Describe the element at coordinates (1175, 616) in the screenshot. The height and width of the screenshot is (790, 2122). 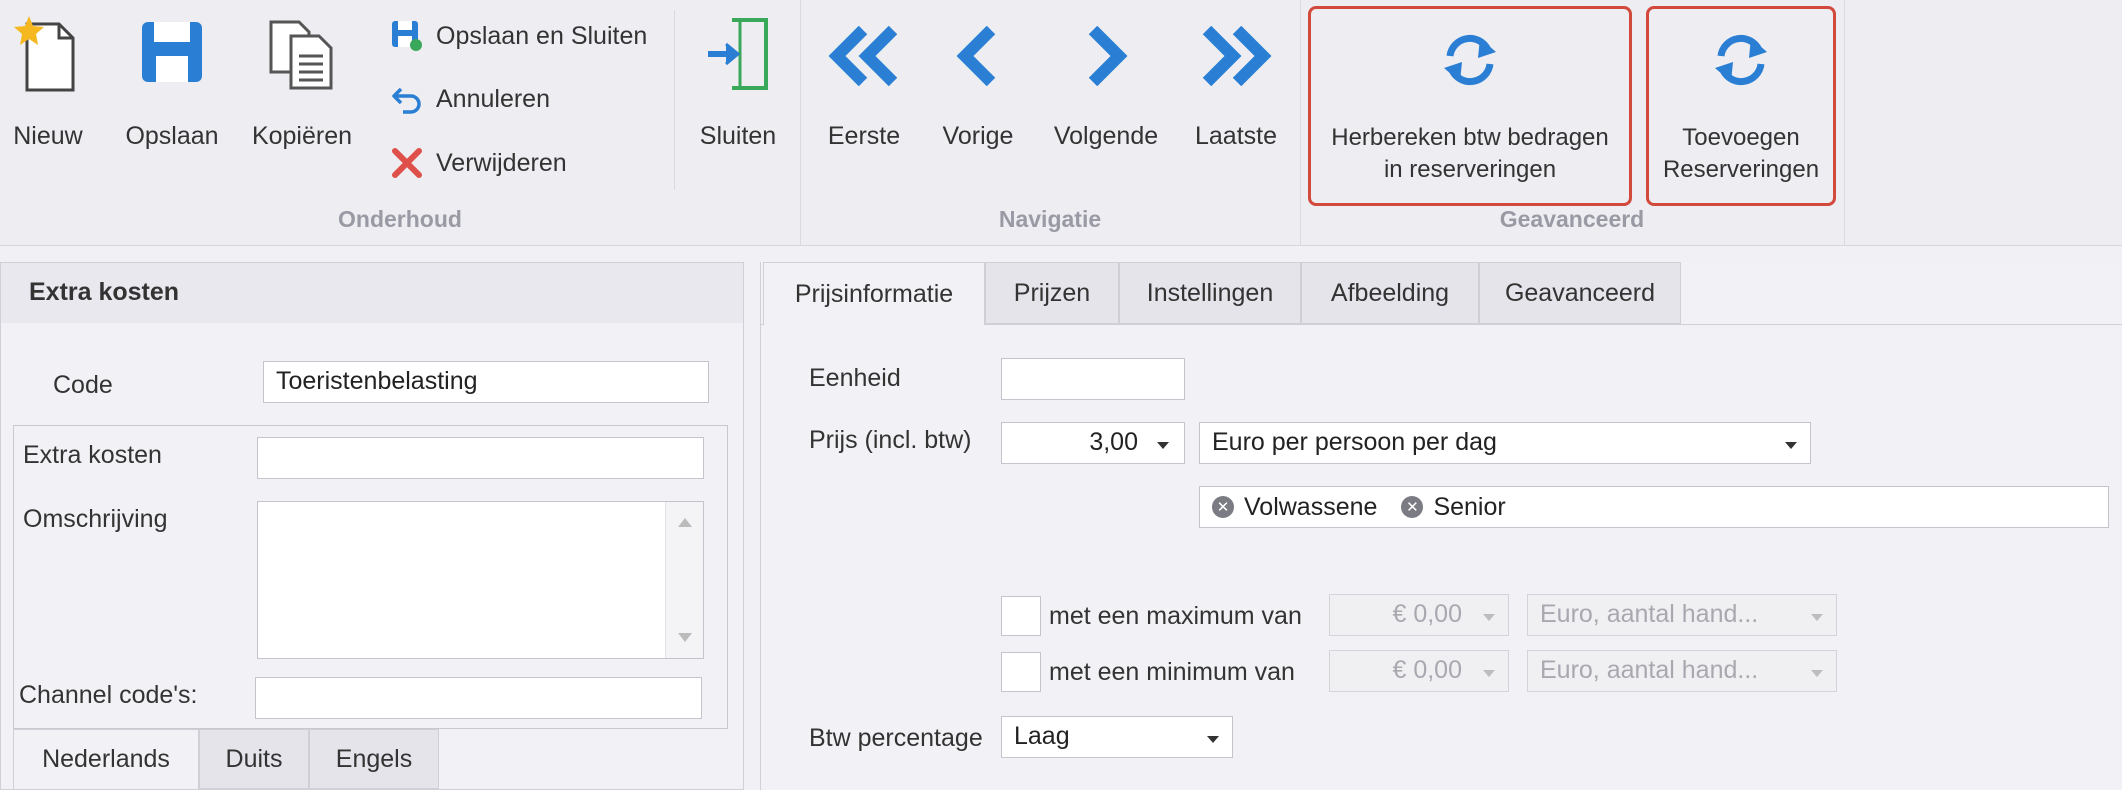
I see `maximum-label: met een maximum van` at that location.